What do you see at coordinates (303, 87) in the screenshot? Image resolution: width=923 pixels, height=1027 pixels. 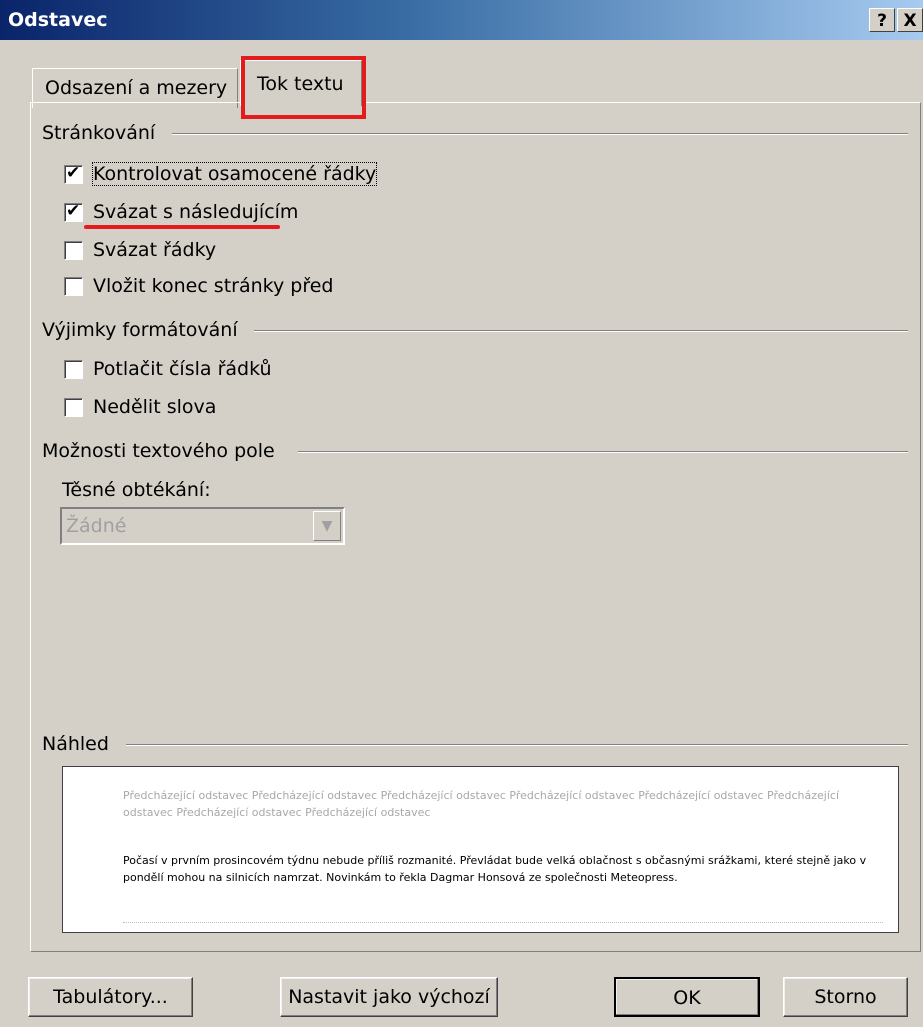 I see `highlight-annotation` at bounding box center [303, 87].